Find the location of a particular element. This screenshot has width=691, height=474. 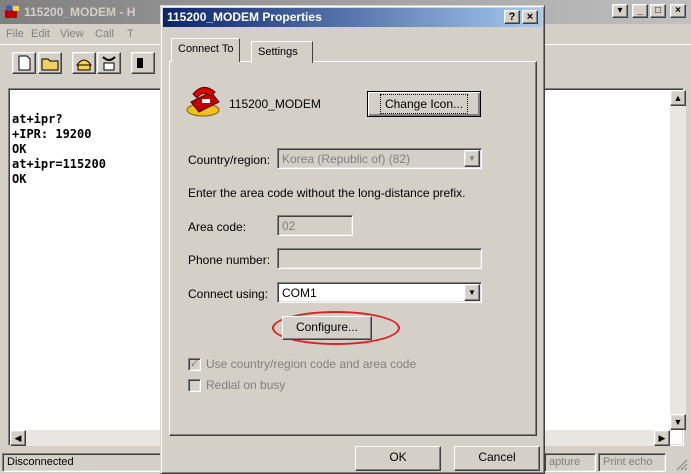

open-button is located at coordinates (50, 63).